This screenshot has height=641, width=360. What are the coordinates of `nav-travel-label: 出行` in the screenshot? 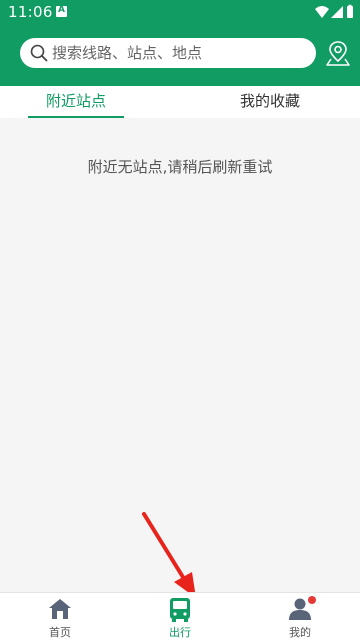 It's located at (180, 632).